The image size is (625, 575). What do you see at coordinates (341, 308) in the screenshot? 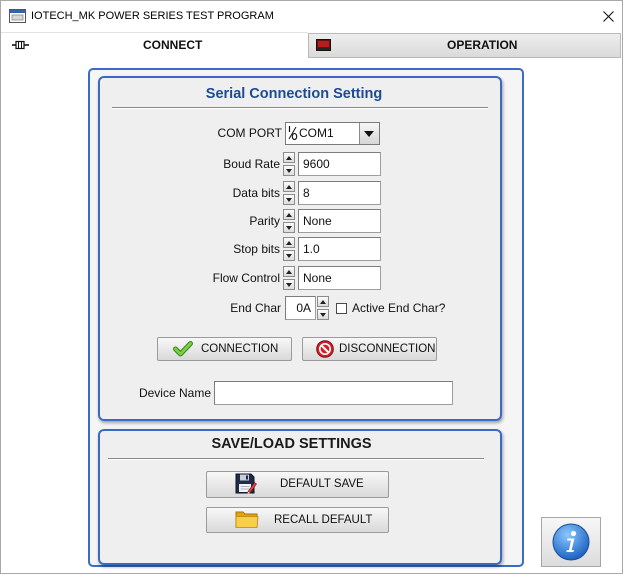
I see `active-end-char-checkbox` at bounding box center [341, 308].